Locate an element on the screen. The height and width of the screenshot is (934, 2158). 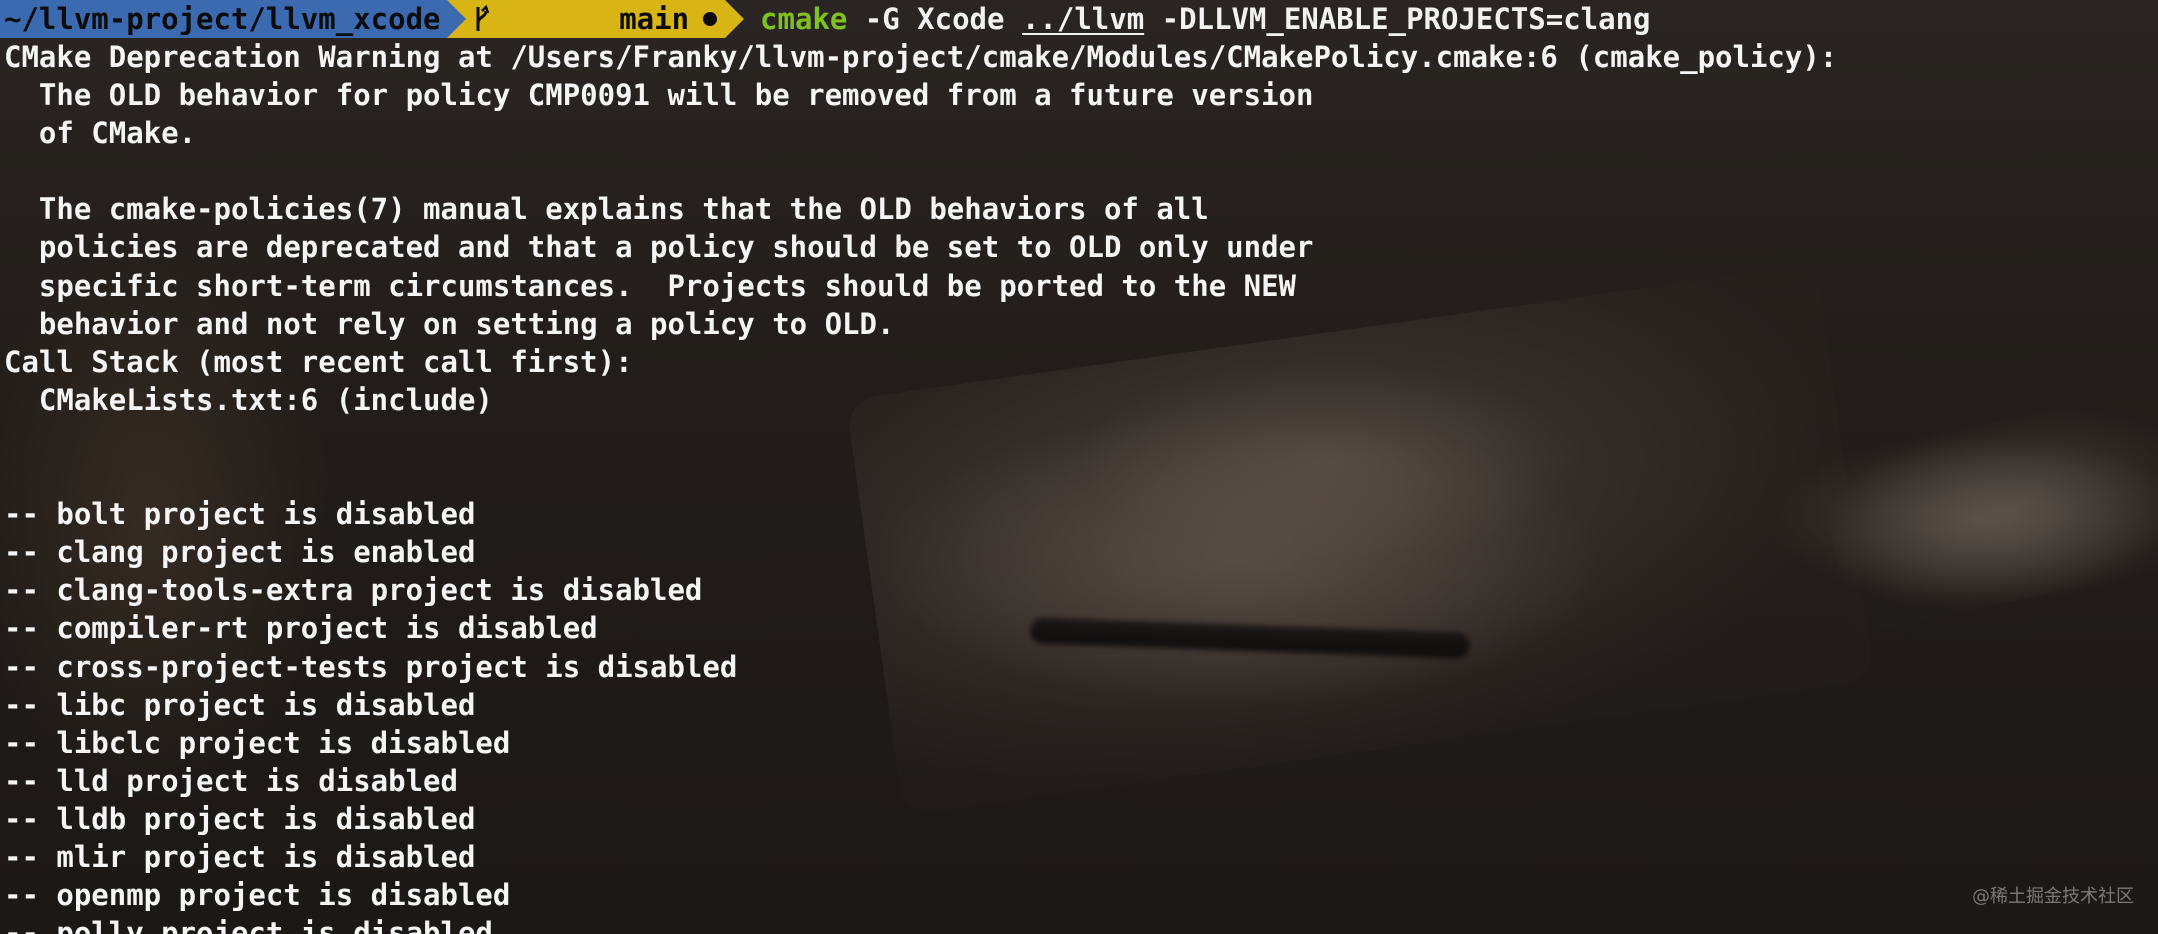
output-line: Call Stack (most recent call first): is located at coordinates (318, 361).